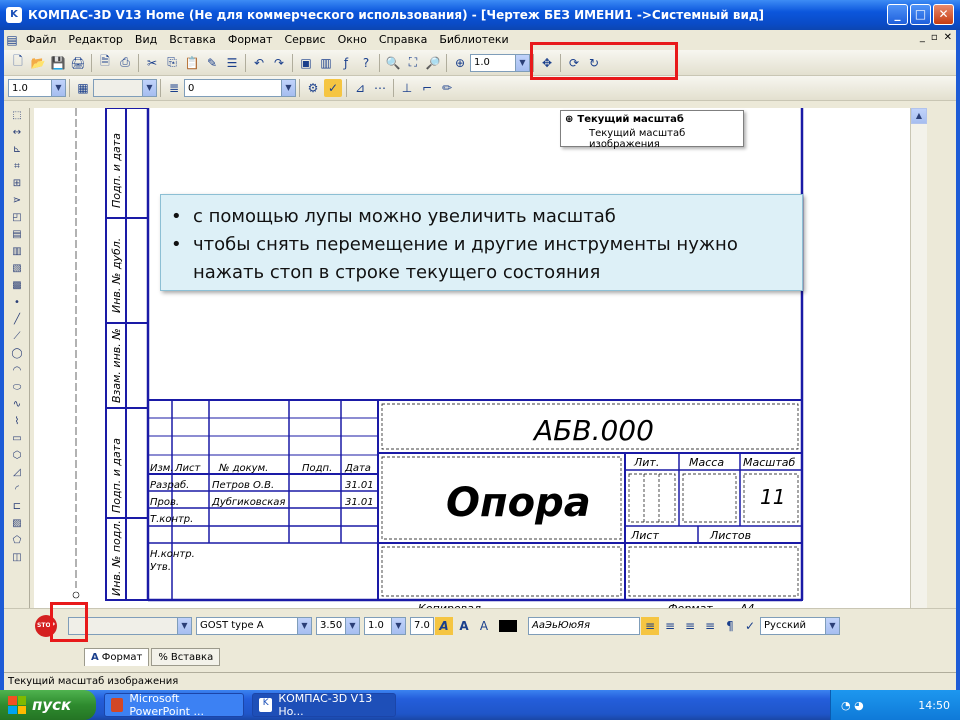  What do you see at coordinates (17, 389) in the screenshot?
I see `ellipse-tool-icon: ⬭` at bounding box center [17, 389].